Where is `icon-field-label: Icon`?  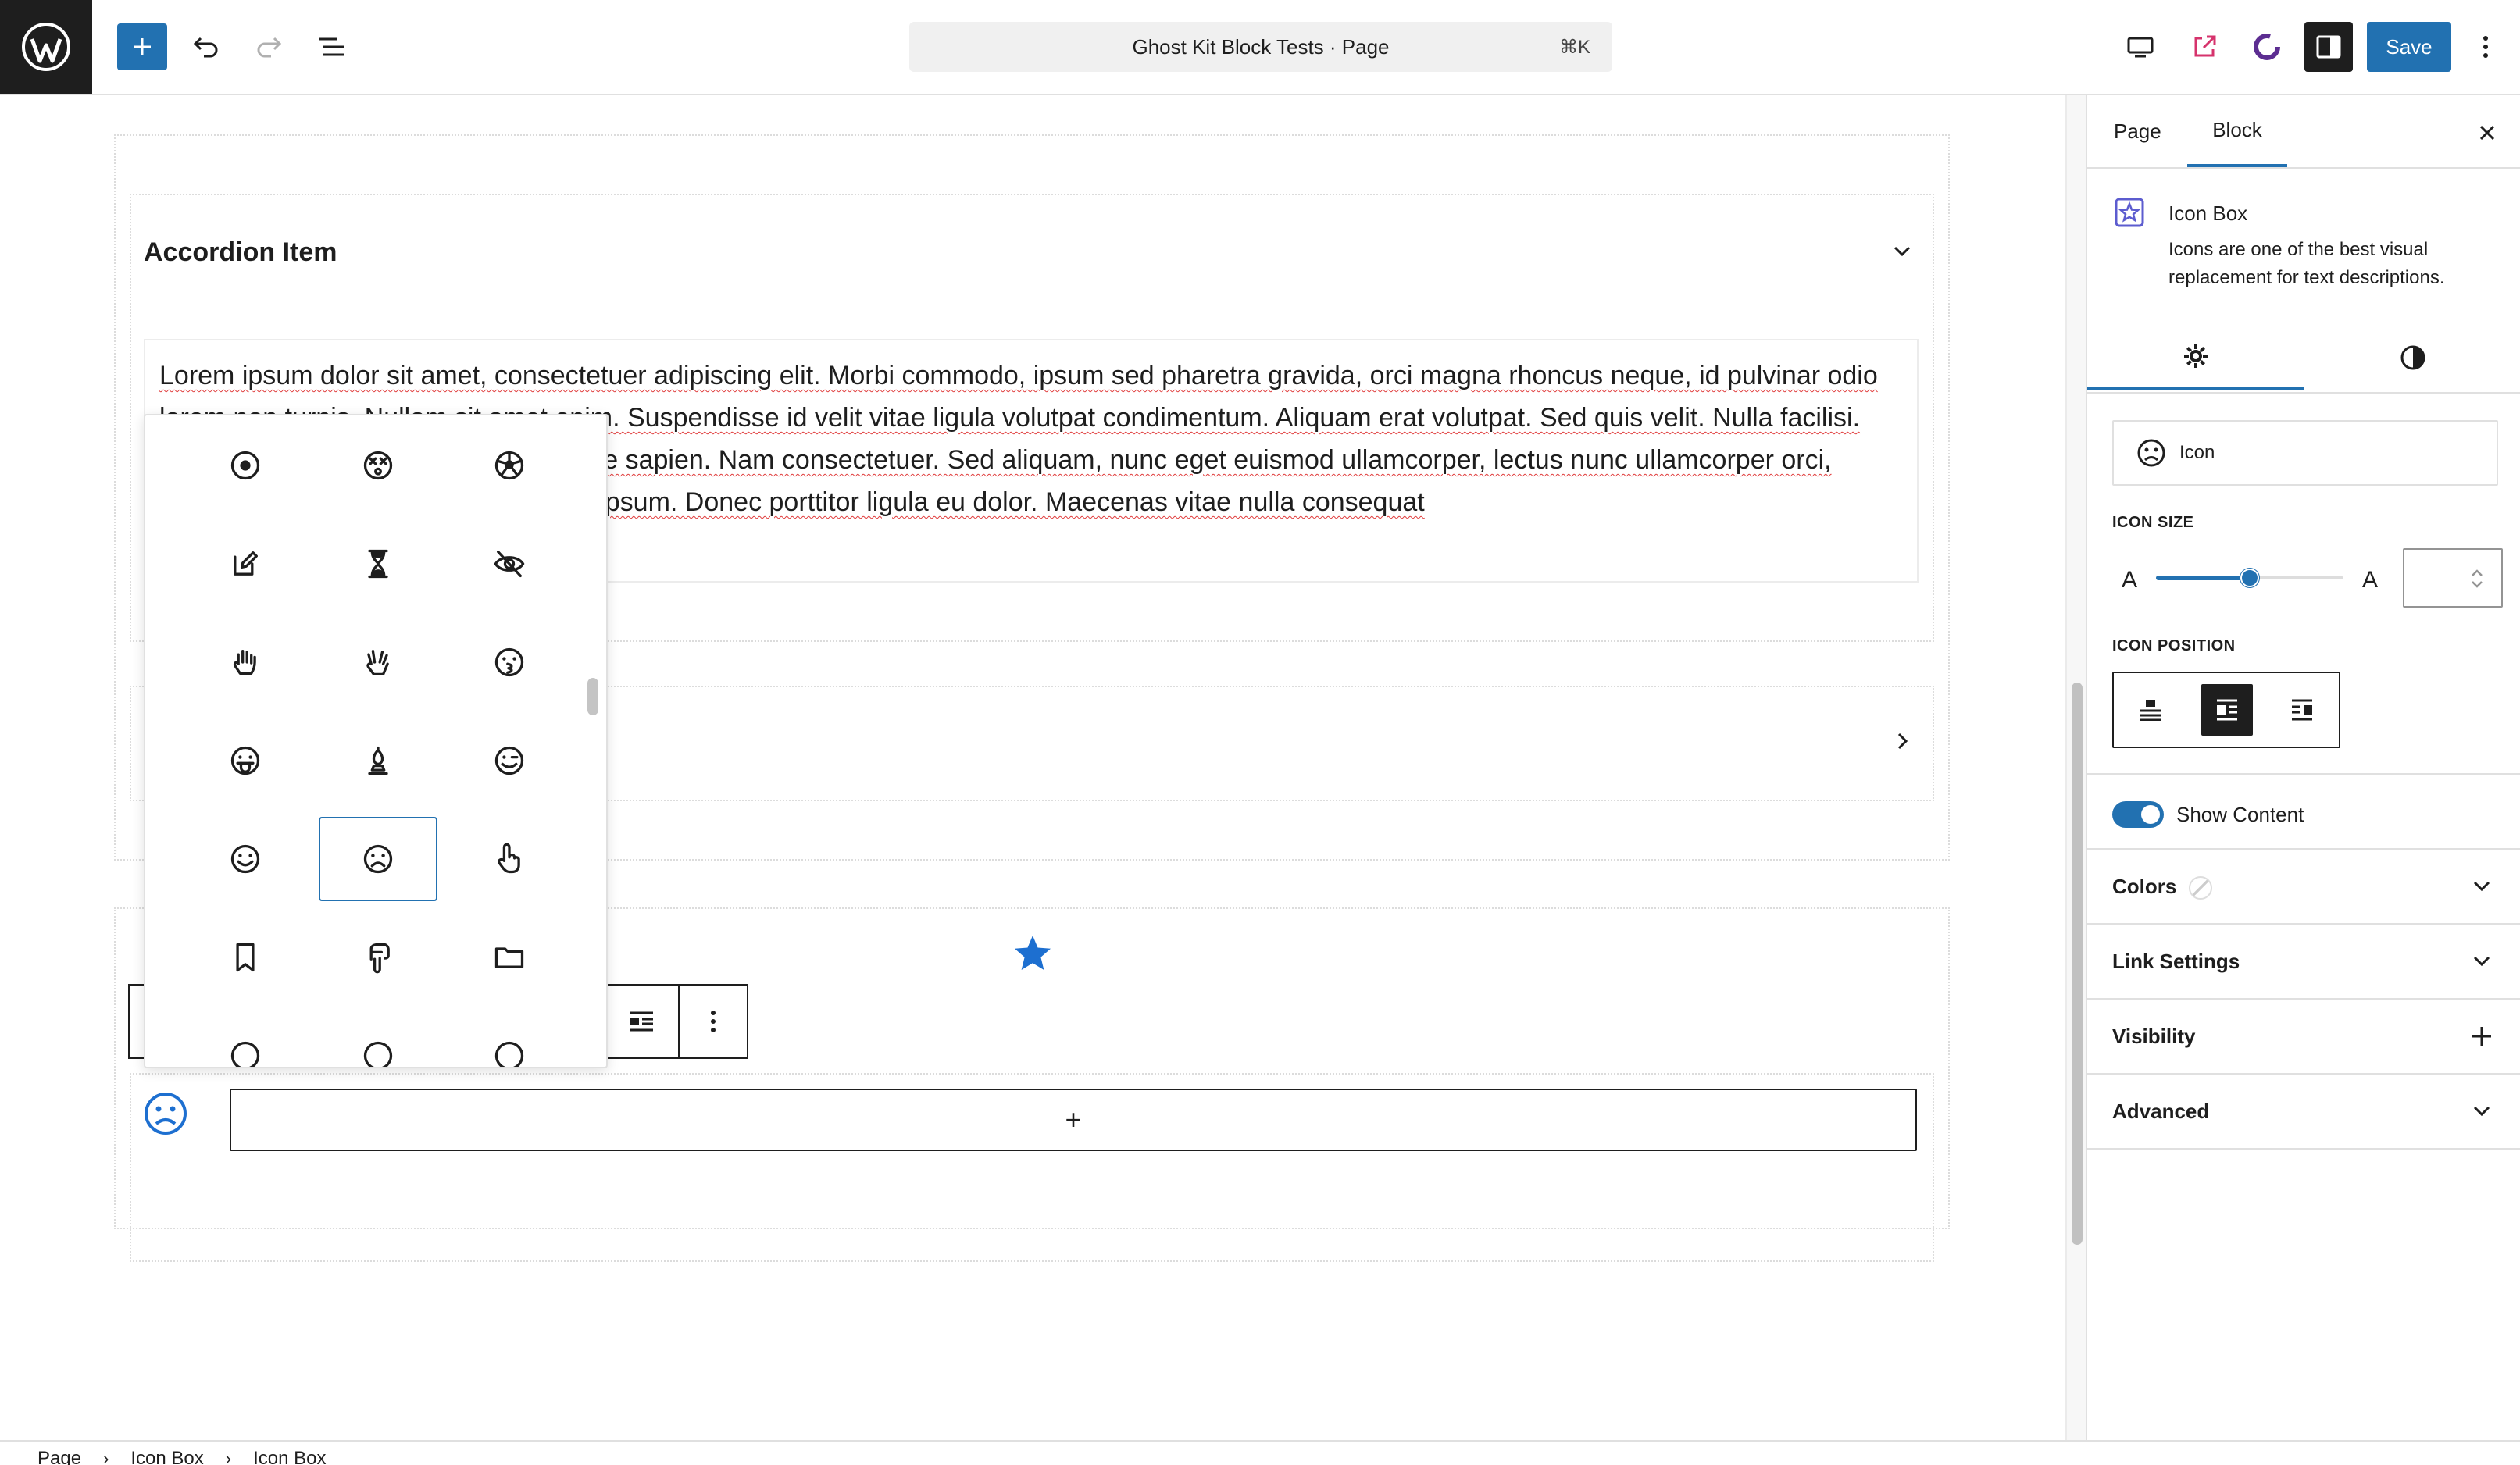
icon-field-label: Icon is located at coordinates (2197, 452).